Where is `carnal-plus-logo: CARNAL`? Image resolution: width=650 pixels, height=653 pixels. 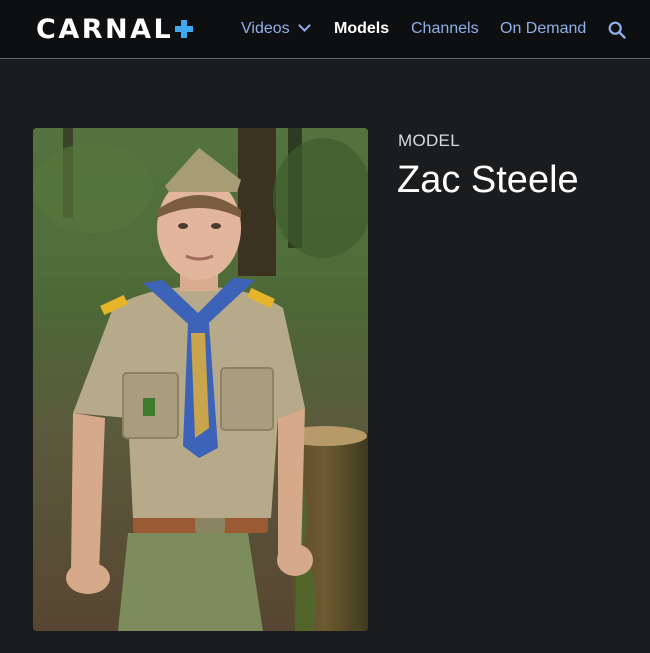
carnal-plus-logo: CARNAL is located at coordinates (115, 29).